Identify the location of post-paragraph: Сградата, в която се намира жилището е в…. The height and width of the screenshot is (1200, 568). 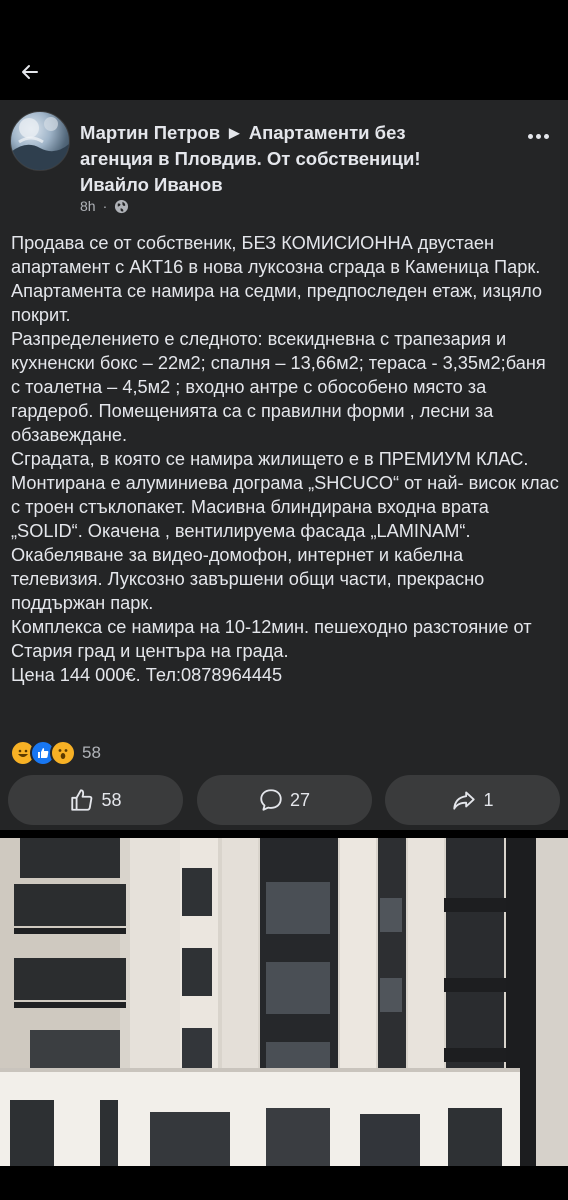
(285, 531).